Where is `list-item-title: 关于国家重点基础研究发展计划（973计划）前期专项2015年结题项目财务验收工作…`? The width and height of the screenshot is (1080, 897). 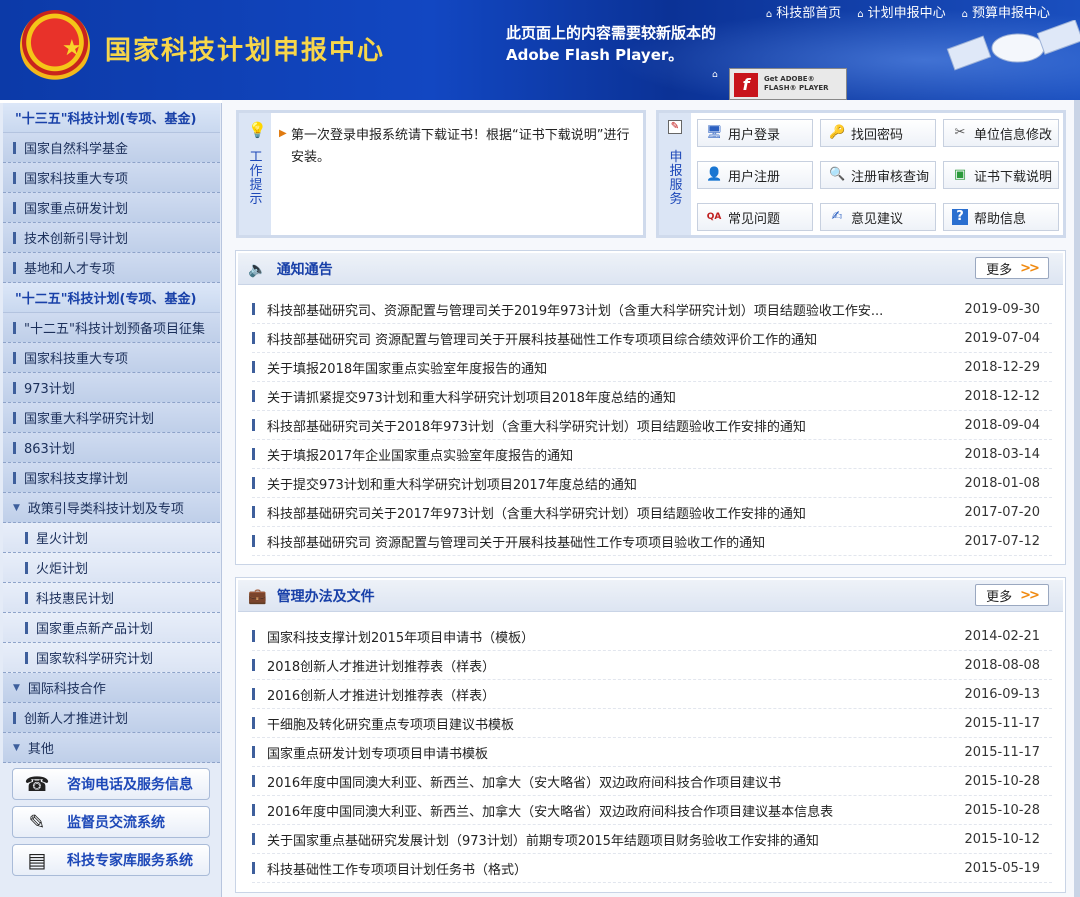 list-item-title: 关于国家重点基础研究发展计划（973计划）前期专项2015年结题项目财务验收工作… is located at coordinates (603, 839).